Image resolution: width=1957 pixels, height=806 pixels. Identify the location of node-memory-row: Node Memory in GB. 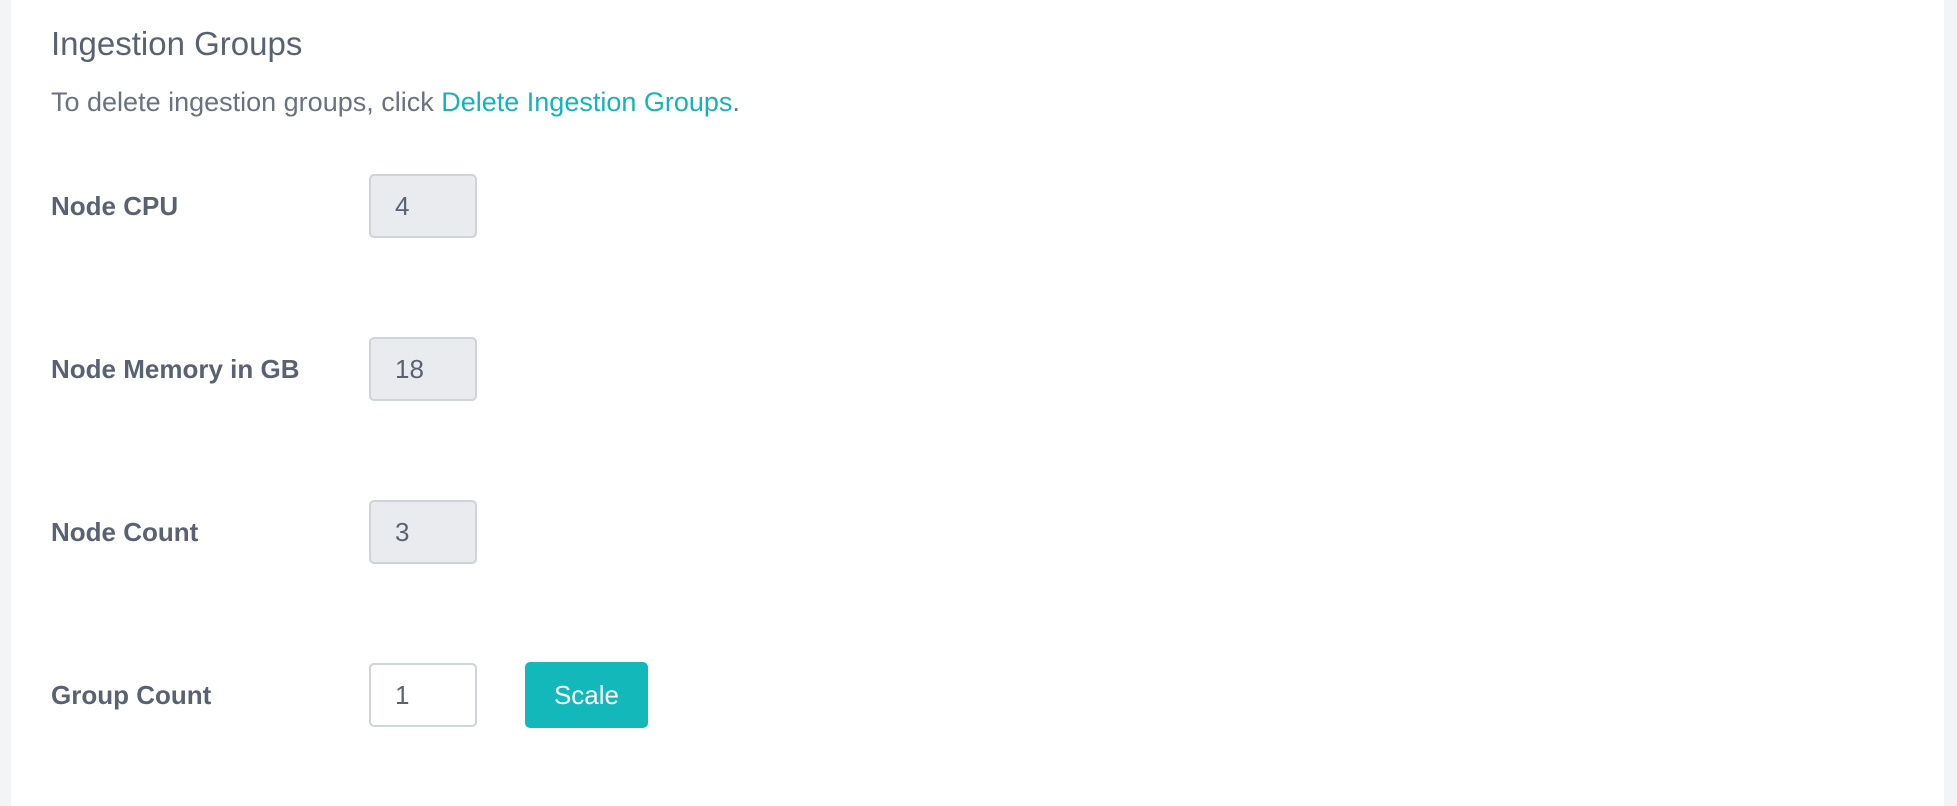
(264, 369).